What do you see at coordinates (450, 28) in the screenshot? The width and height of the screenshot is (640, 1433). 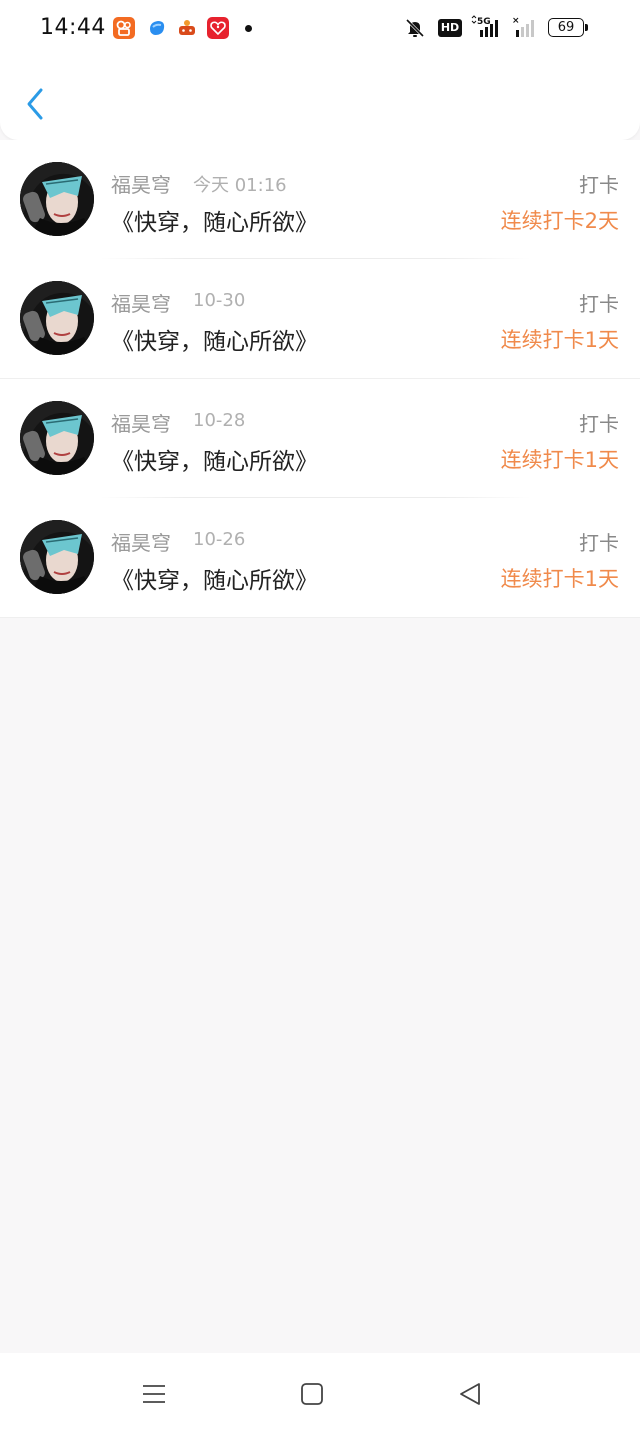 I see `hd-icon: HD` at bounding box center [450, 28].